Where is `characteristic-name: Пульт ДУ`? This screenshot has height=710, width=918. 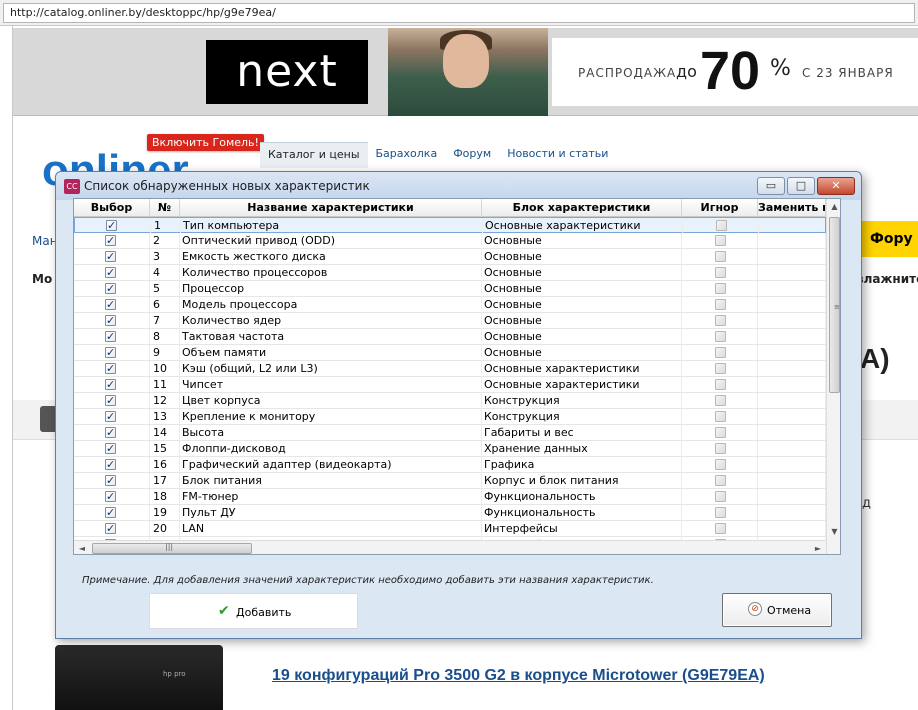 characteristic-name: Пульт ДУ is located at coordinates (331, 512).